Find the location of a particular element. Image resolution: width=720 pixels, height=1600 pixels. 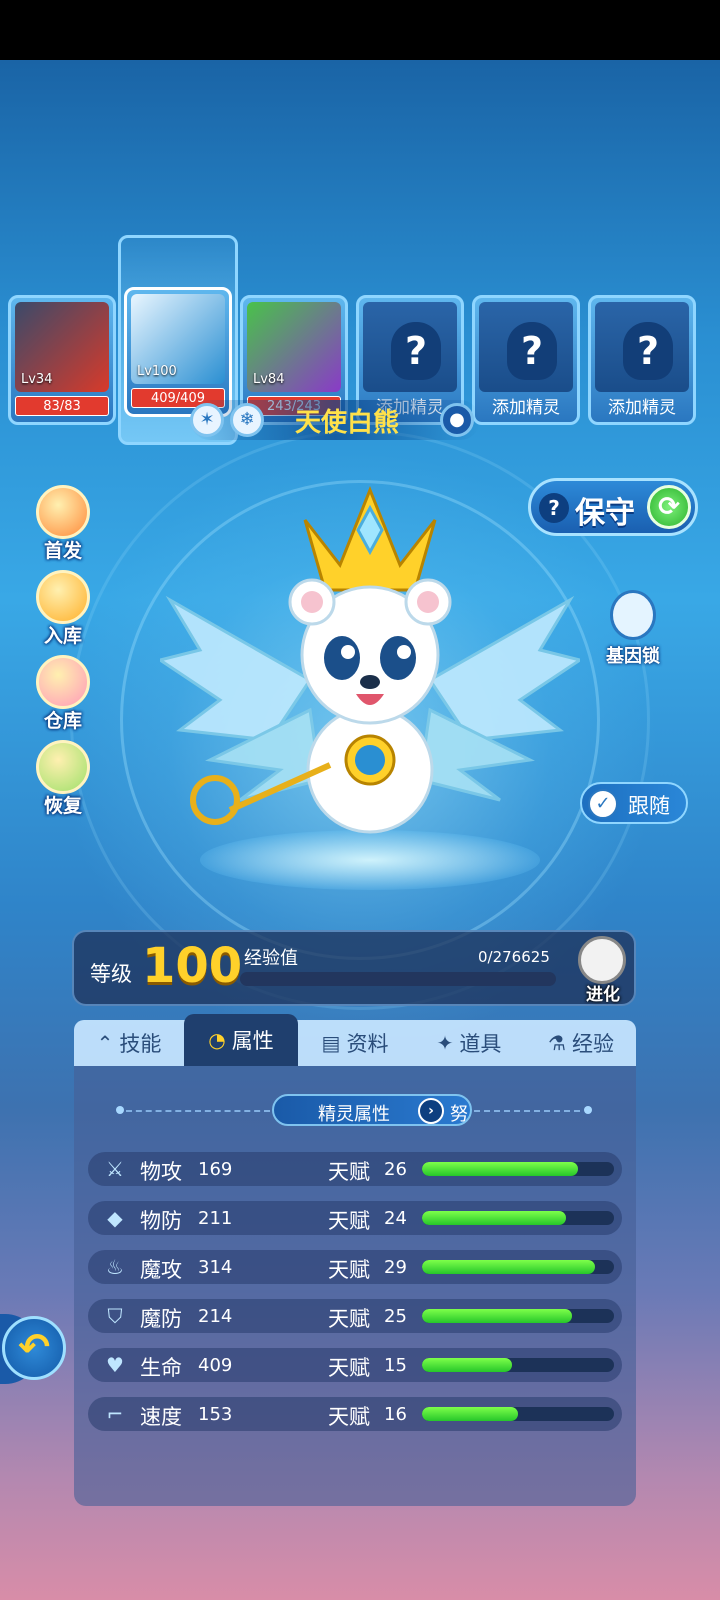

menu-label: 入库 is located at coordinates (62, 636).